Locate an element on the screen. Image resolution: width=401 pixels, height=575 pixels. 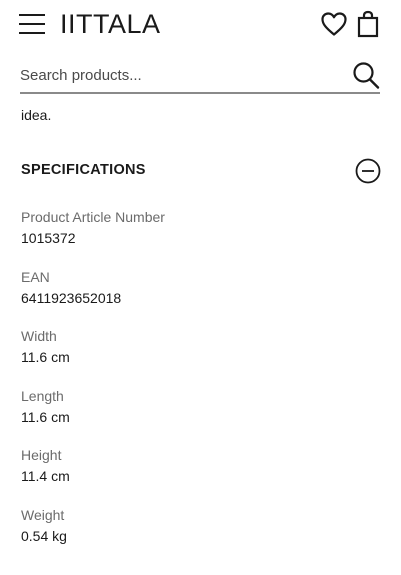
spec-label: Width is located at coordinates (39, 336).